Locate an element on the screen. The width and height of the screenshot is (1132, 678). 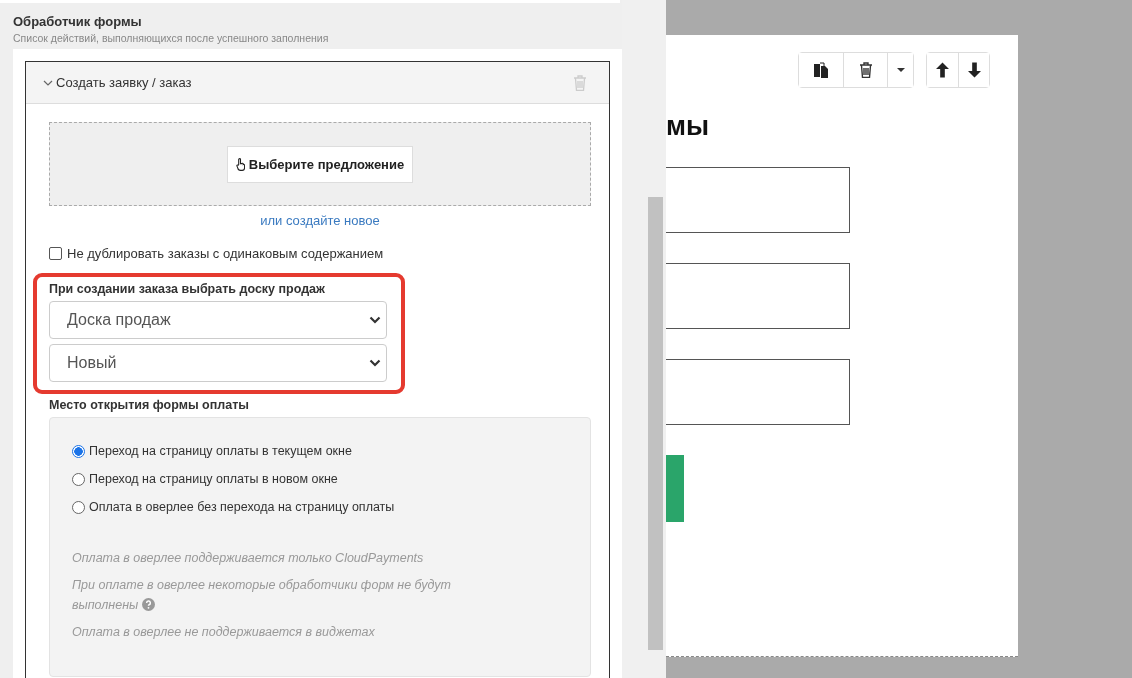
note-text: Оплата в оверлее поддерживается только CloudPayments is located at coordinates (248, 558).